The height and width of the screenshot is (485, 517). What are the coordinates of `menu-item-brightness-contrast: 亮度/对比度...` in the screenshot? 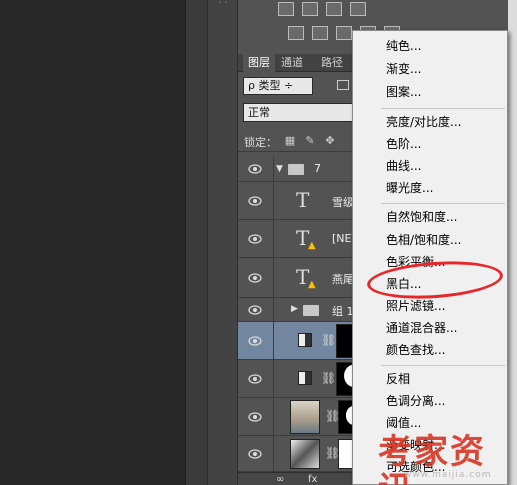 It's located at (430, 122).